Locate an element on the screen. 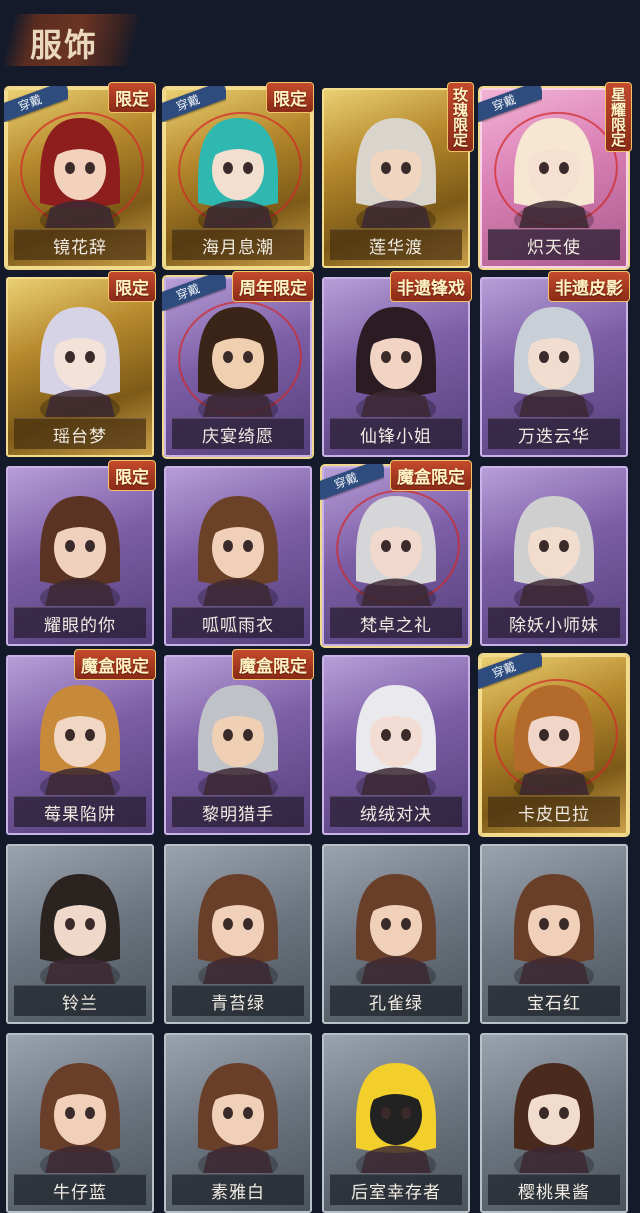 The height and width of the screenshot is (1213, 640). costume-card: 牛仔蓝 is located at coordinates (80, 1123).